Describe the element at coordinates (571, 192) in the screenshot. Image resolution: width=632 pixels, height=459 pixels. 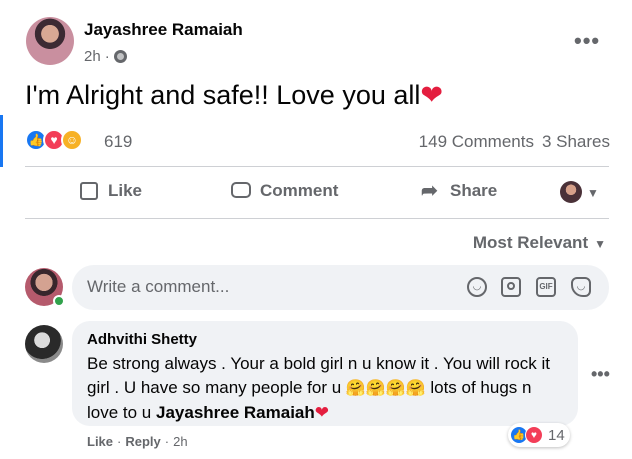
I see `reaction-profile-avatar` at that location.